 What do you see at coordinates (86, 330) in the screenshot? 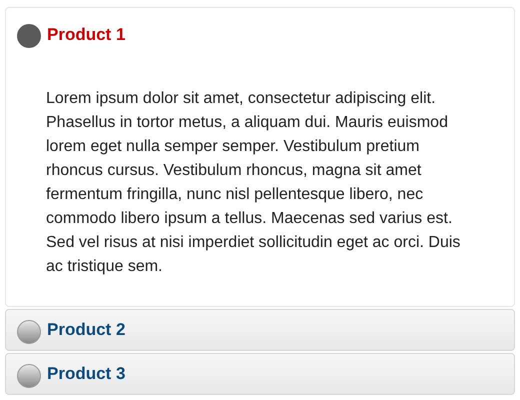
I see `section-title: Product 2` at bounding box center [86, 330].